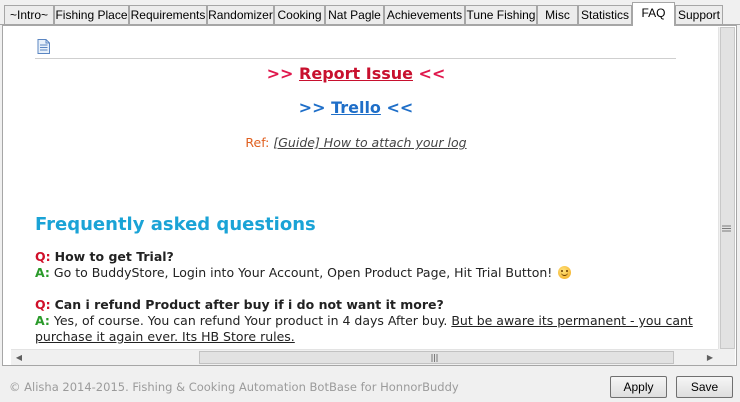 The image size is (740, 402). What do you see at coordinates (91, 15) in the screenshot?
I see `tab-fishing-place: Fishing Place` at bounding box center [91, 15].